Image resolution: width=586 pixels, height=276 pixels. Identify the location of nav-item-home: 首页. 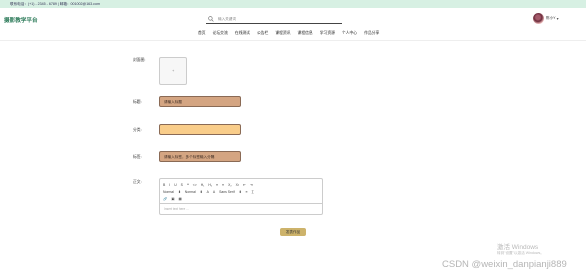
(202, 33).